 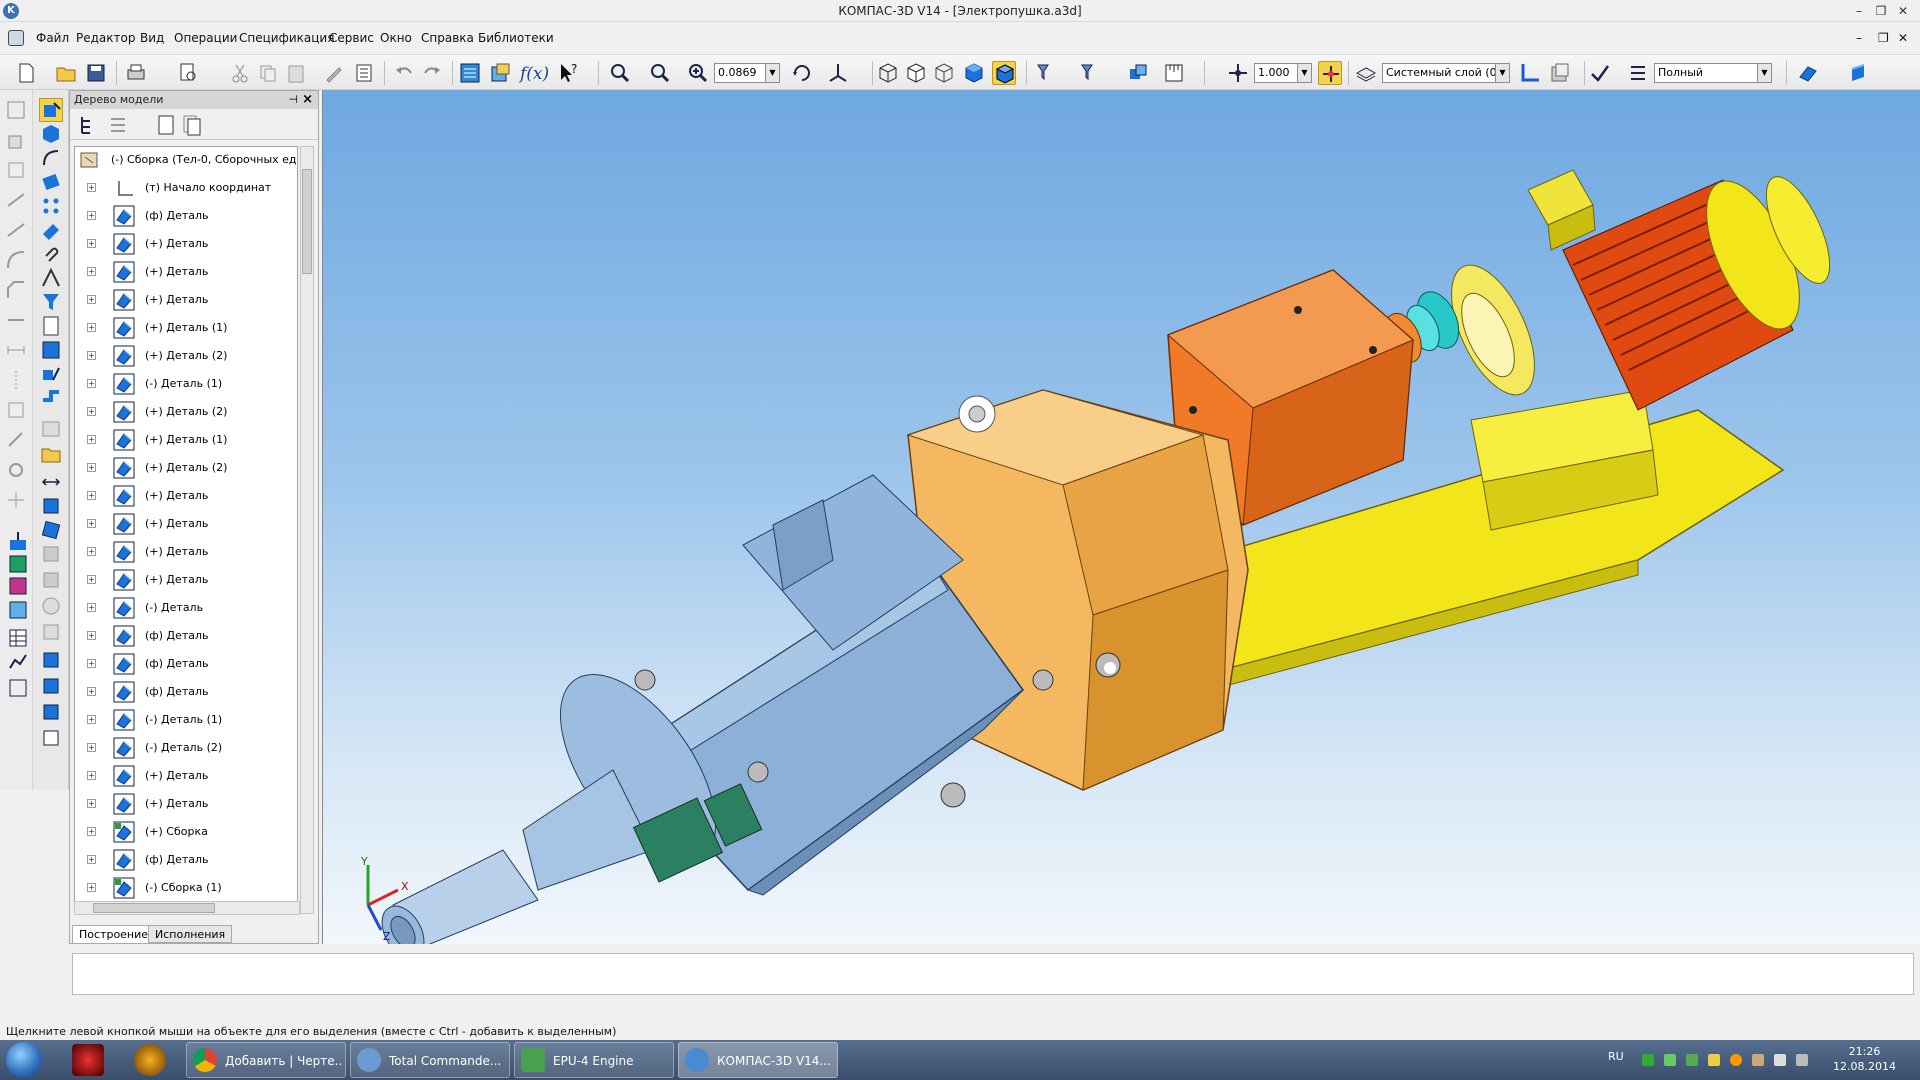 I want to click on formula-fx-button: f(x), so click(x=534, y=74).